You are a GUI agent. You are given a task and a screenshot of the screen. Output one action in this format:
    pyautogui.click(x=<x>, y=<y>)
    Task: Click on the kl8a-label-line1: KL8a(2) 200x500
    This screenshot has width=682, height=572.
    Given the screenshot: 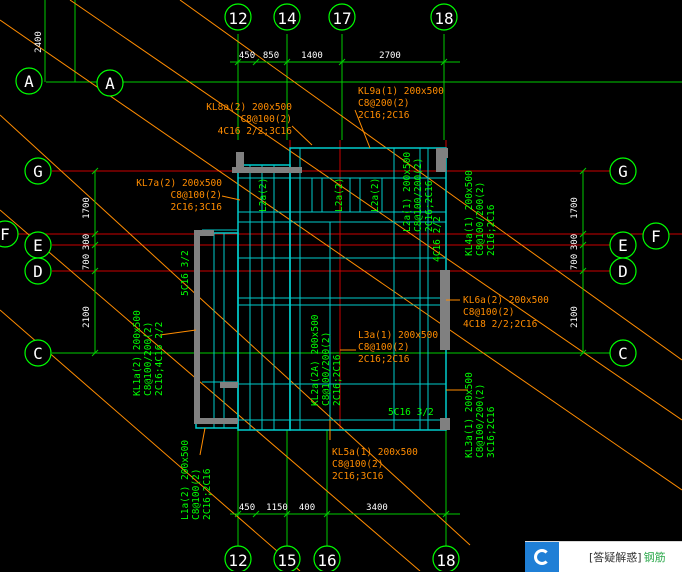 What is the action you would take?
    pyautogui.click(x=249, y=107)
    